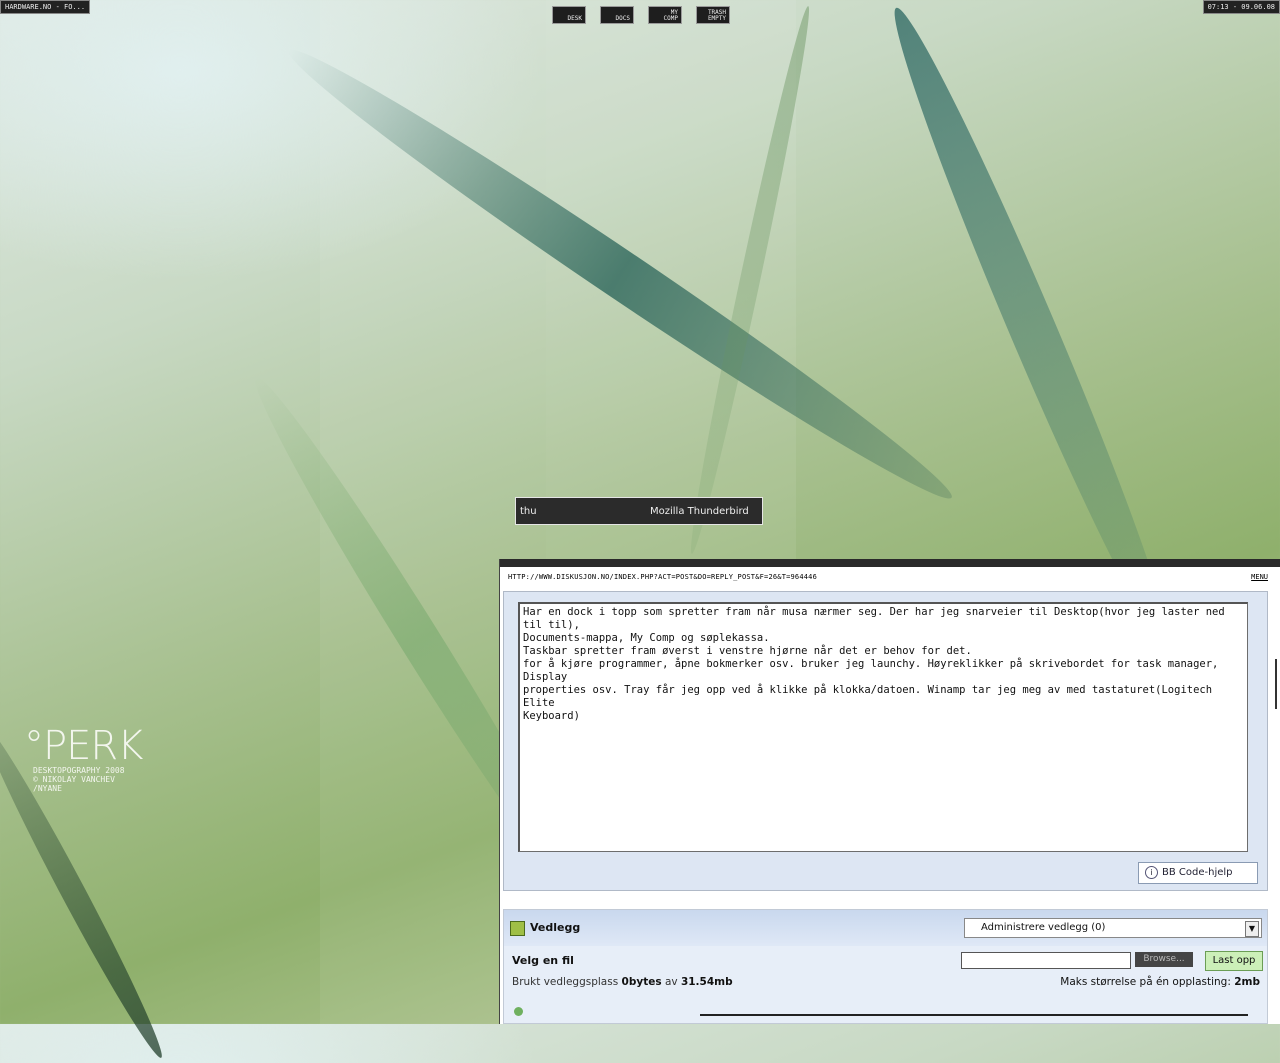 The image size is (1280, 1063). Describe the element at coordinates (1113, 928) in the screenshot. I see `manage-attachments-select: Administrere vedlegg (0) ▼` at that location.